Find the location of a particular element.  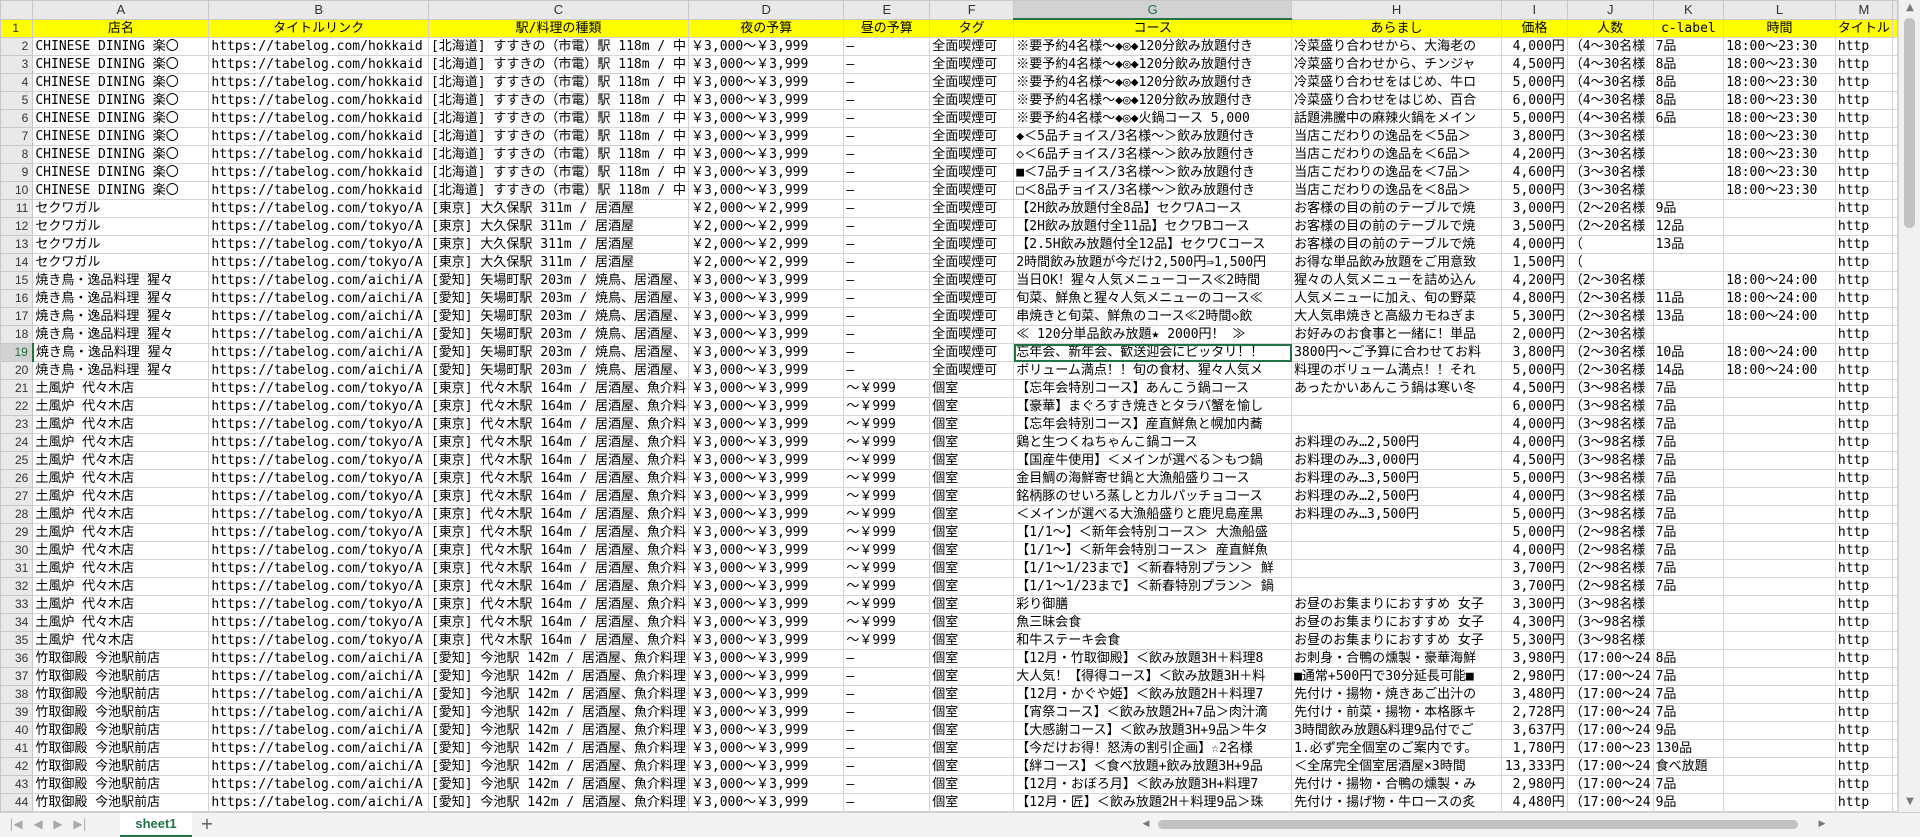

cell-h: お好みのお食事と一緒に！単品 is located at coordinates (1396, 334).